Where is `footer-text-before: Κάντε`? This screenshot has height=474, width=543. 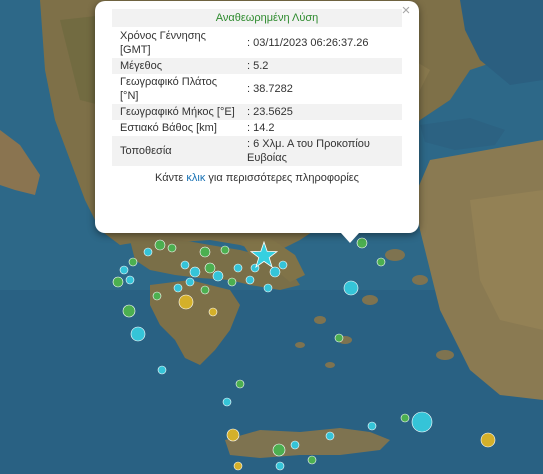 footer-text-before: Κάντε is located at coordinates (171, 178).